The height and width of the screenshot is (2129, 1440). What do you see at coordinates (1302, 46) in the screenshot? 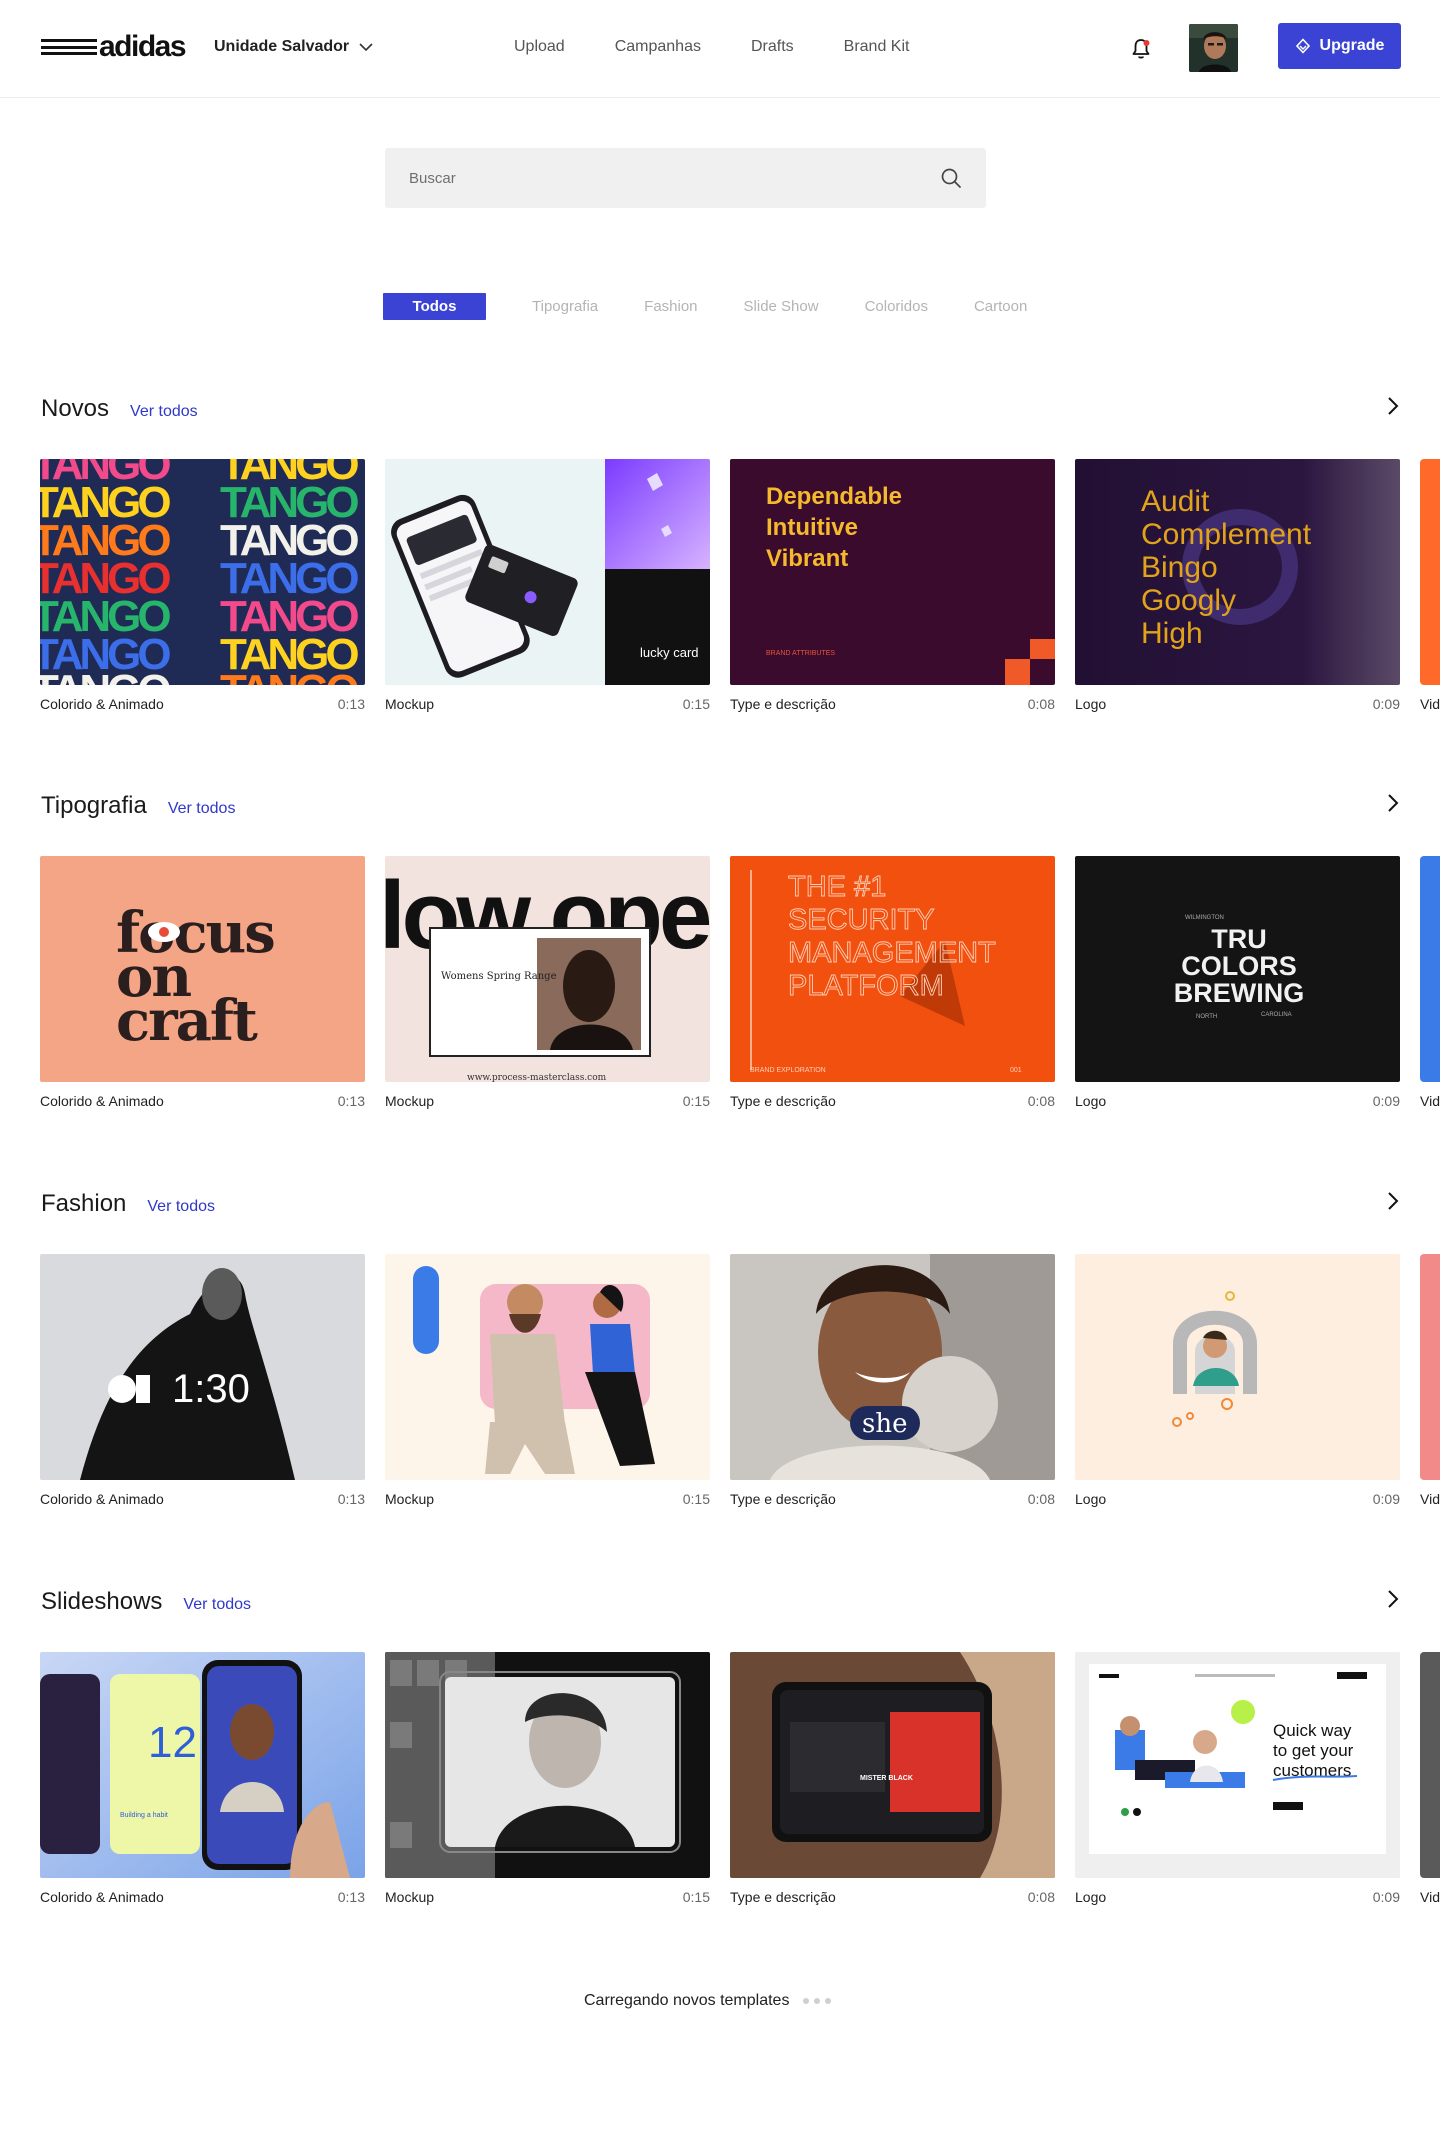
I see `diamond-icon` at bounding box center [1302, 46].